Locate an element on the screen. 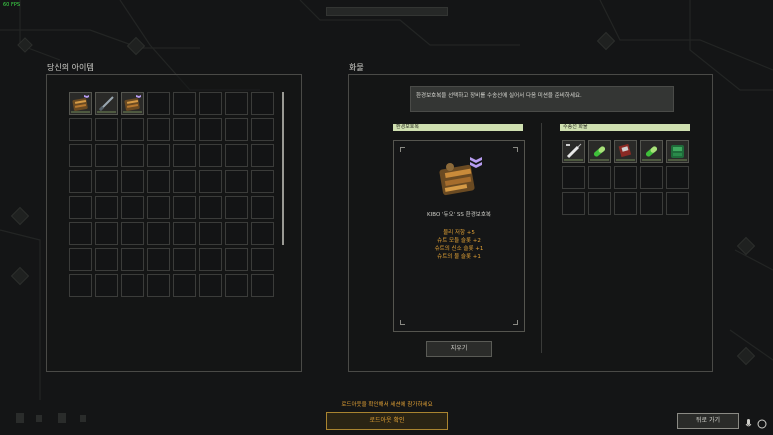 This screenshot has height=435, width=773. top-status-bar is located at coordinates (387, 11).